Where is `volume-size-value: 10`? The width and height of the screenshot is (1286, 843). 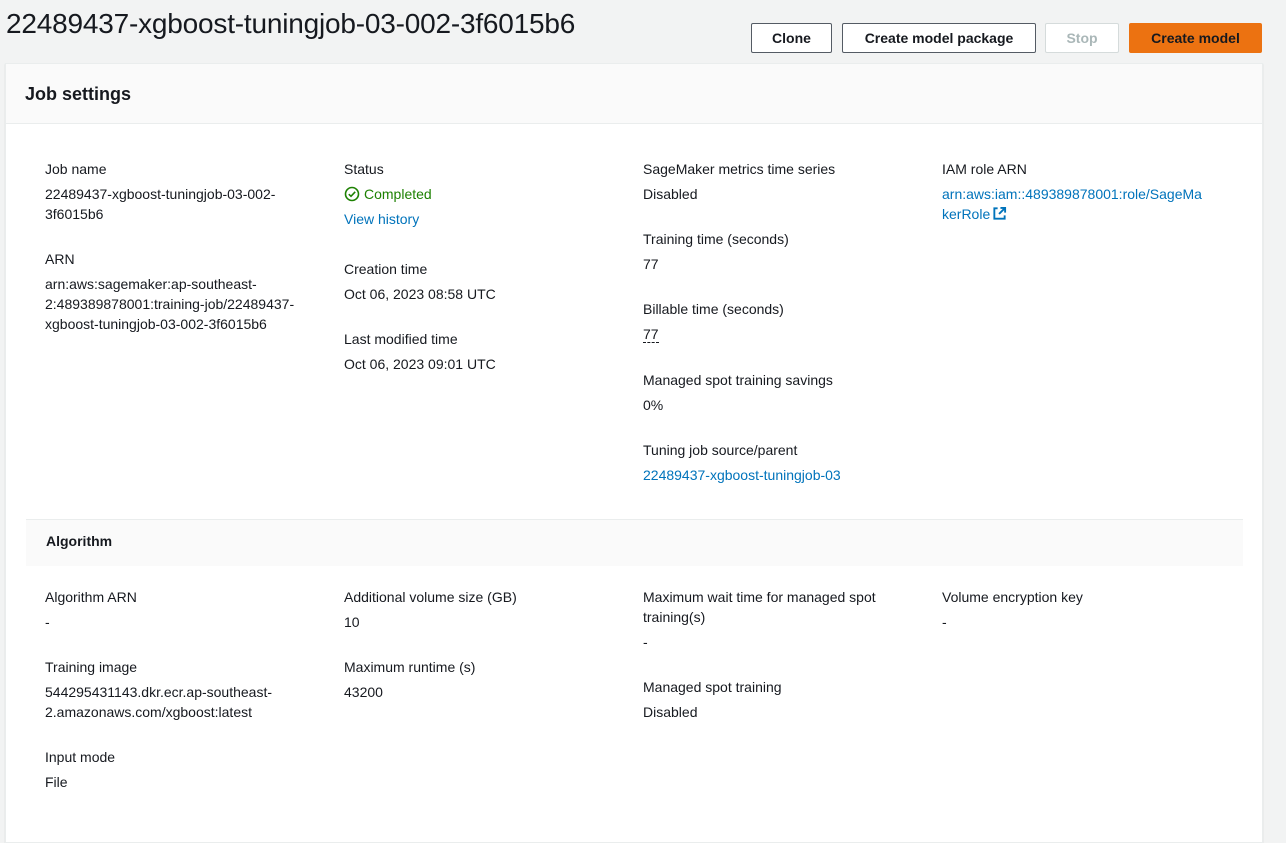
volume-size-value: 10 is located at coordinates (352, 622).